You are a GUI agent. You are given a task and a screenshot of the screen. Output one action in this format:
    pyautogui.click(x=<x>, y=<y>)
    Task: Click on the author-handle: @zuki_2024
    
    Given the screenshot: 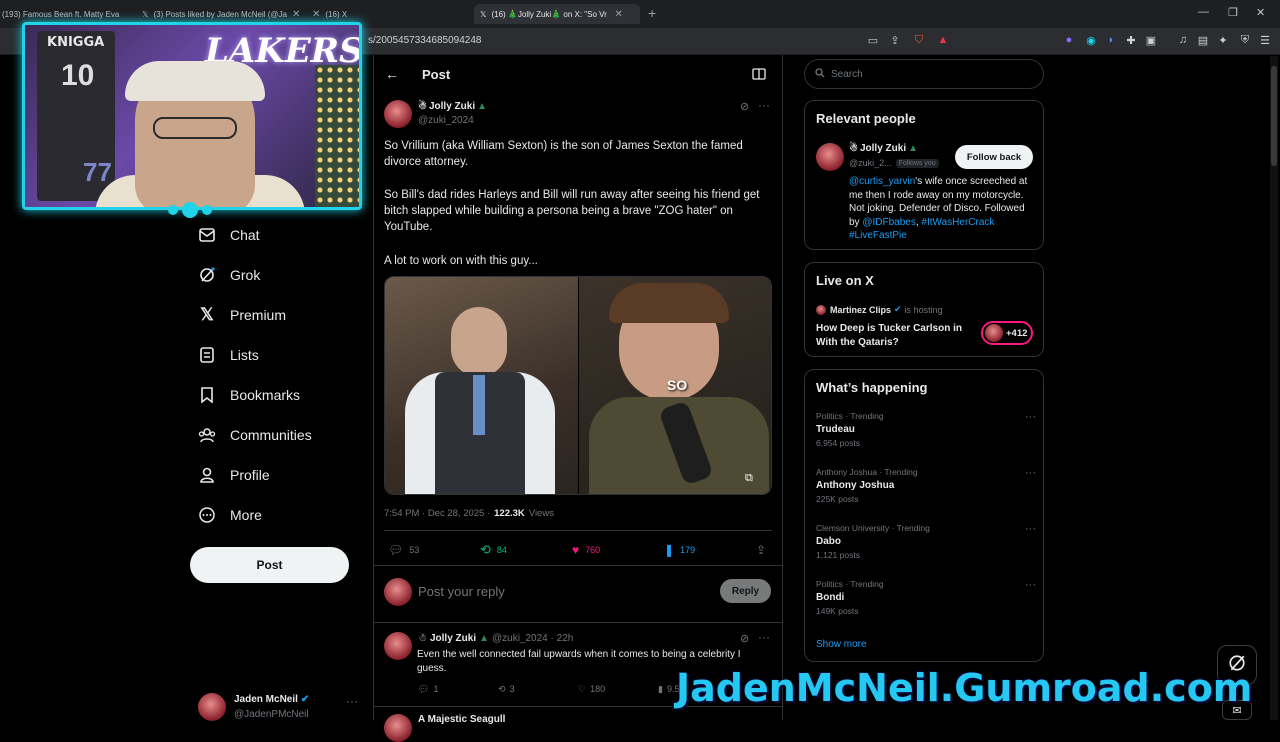 What is the action you would take?
    pyautogui.click(x=446, y=120)
    